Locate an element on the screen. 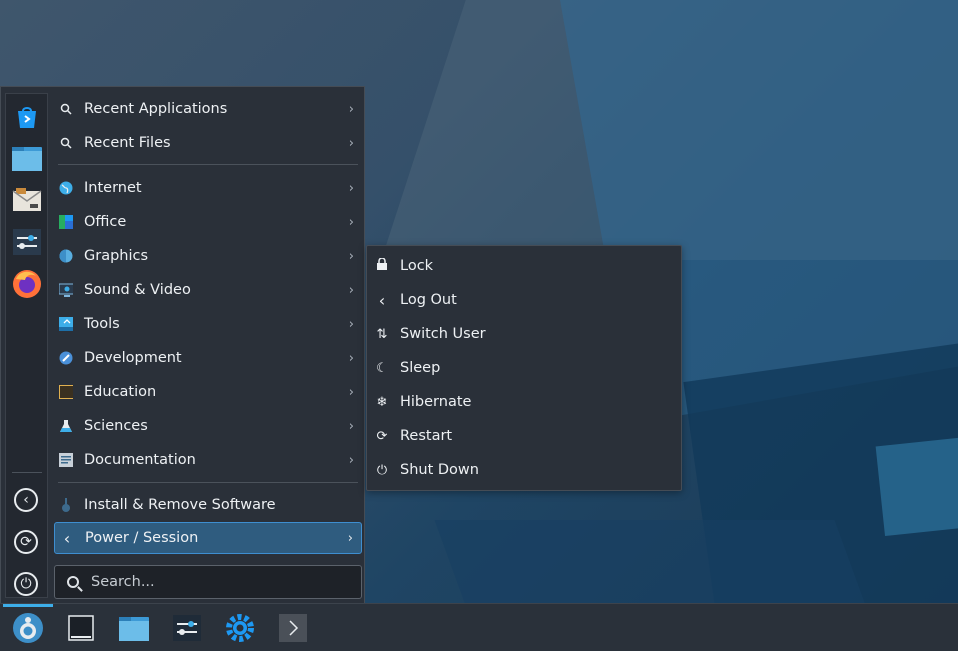  power-label: Shut Down is located at coordinates (439, 470).